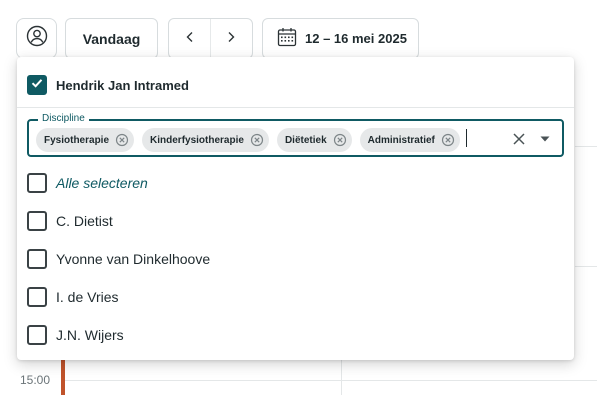 This screenshot has width=597, height=395. What do you see at coordinates (122, 85) in the screenshot?
I see `owner-label: Hendrik Jan Intramed` at bounding box center [122, 85].